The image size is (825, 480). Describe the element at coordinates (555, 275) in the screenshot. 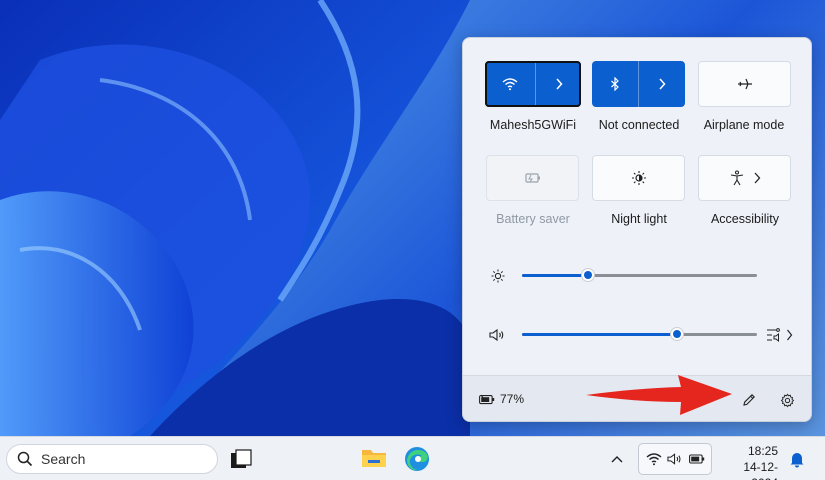

I see `brightness-slider-fill` at that location.